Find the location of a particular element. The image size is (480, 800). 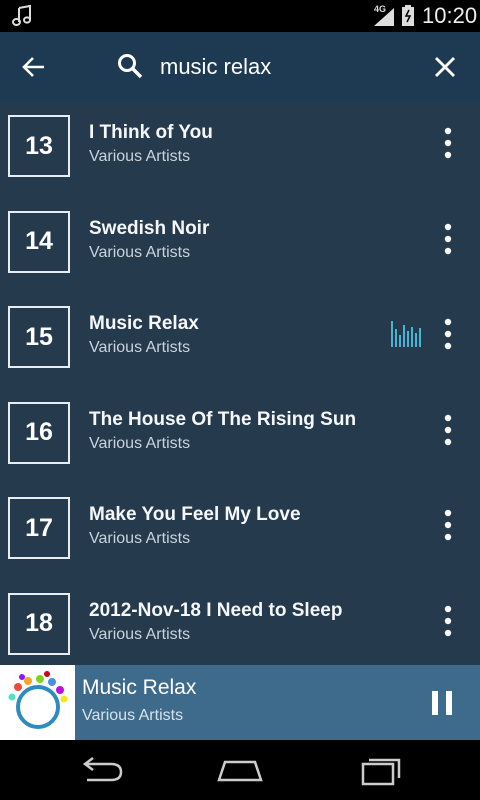

track-title: Music Relax is located at coordinates (144, 323).